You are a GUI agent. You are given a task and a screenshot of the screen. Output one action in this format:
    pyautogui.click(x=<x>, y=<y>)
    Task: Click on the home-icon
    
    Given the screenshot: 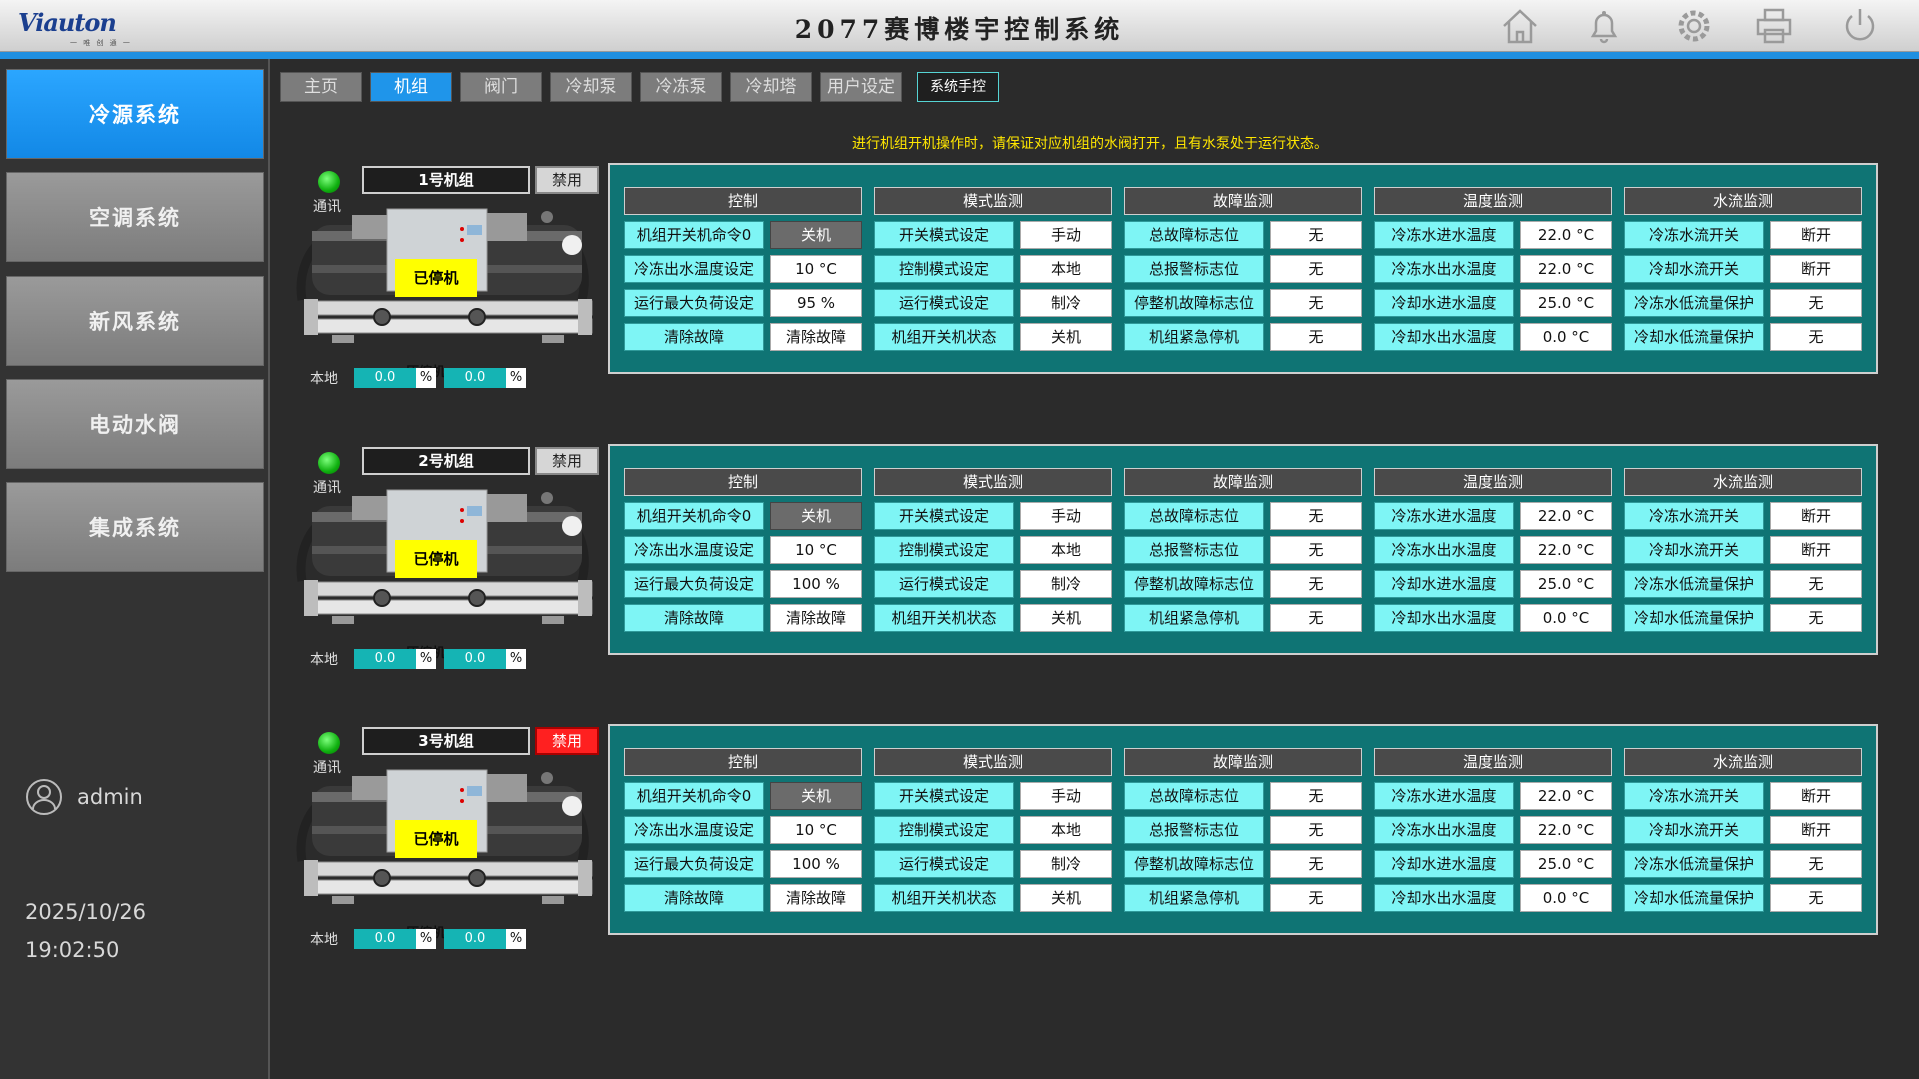 What is the action you would take?
    pyautogui.click(x=1520, y=26)
    